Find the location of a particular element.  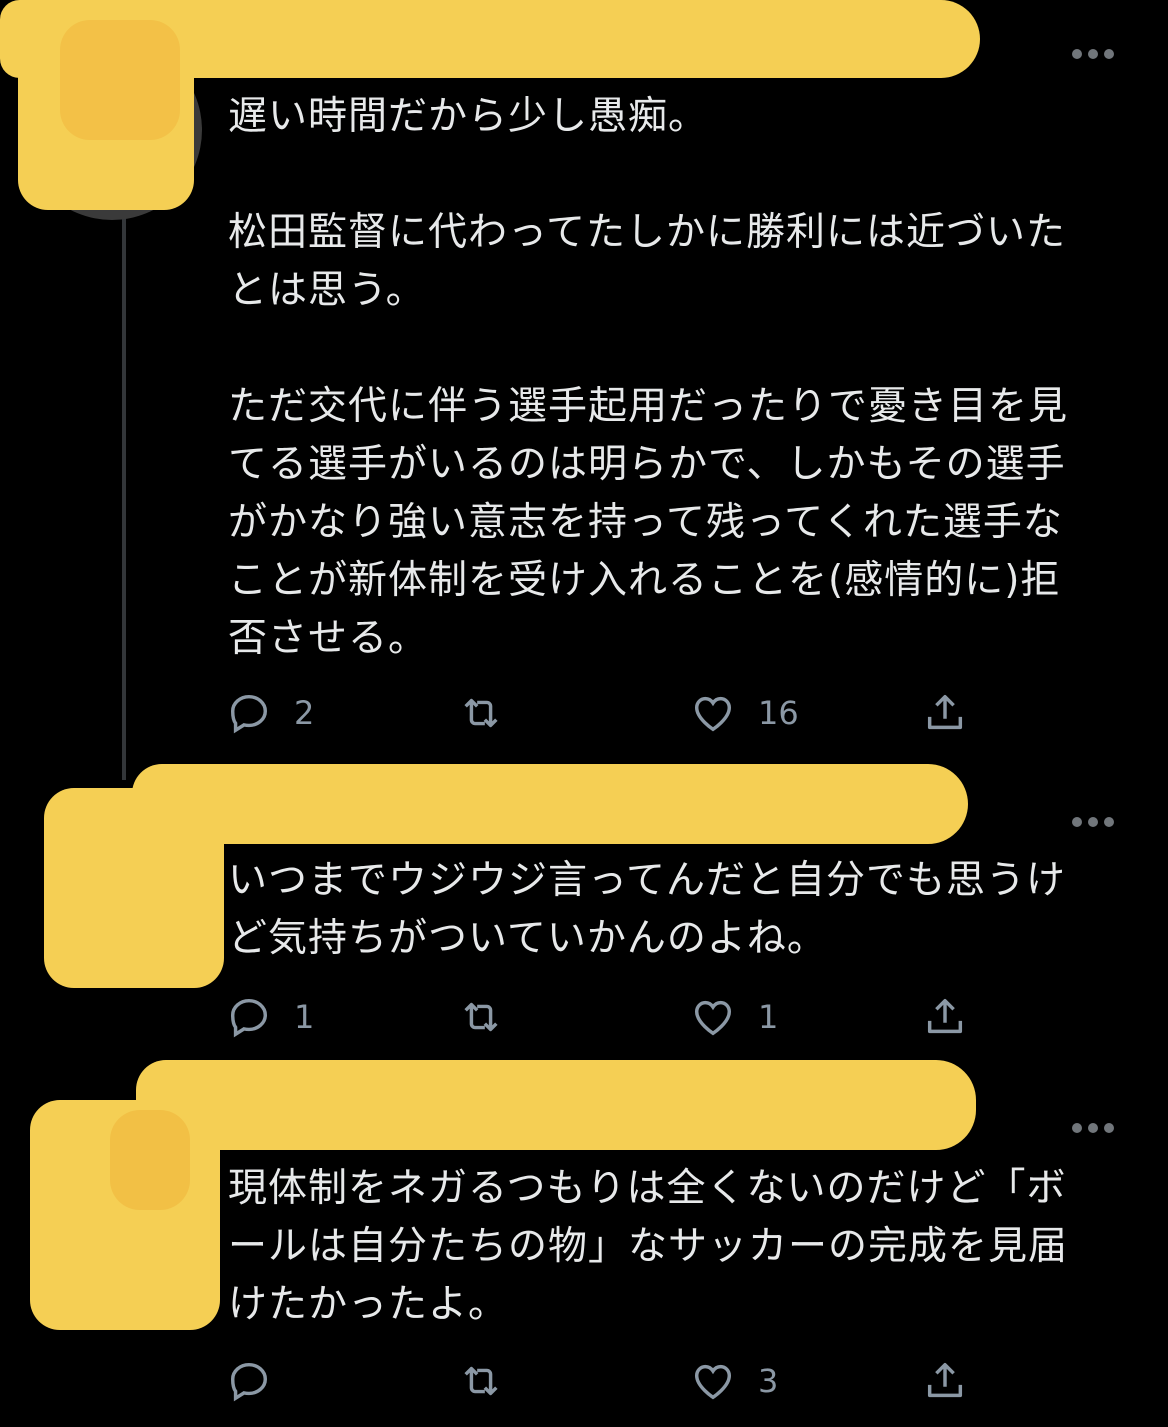

reply-button is located at coordinates (260, 1381).